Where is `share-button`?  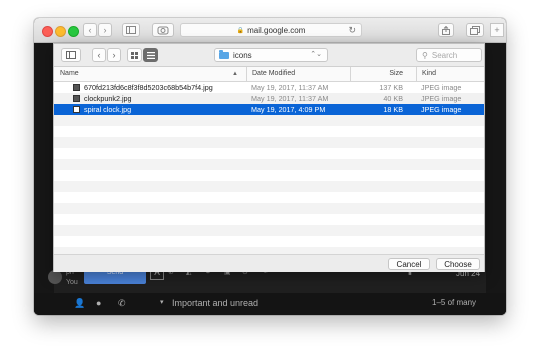
share-button is located at coordinates (446, 30).